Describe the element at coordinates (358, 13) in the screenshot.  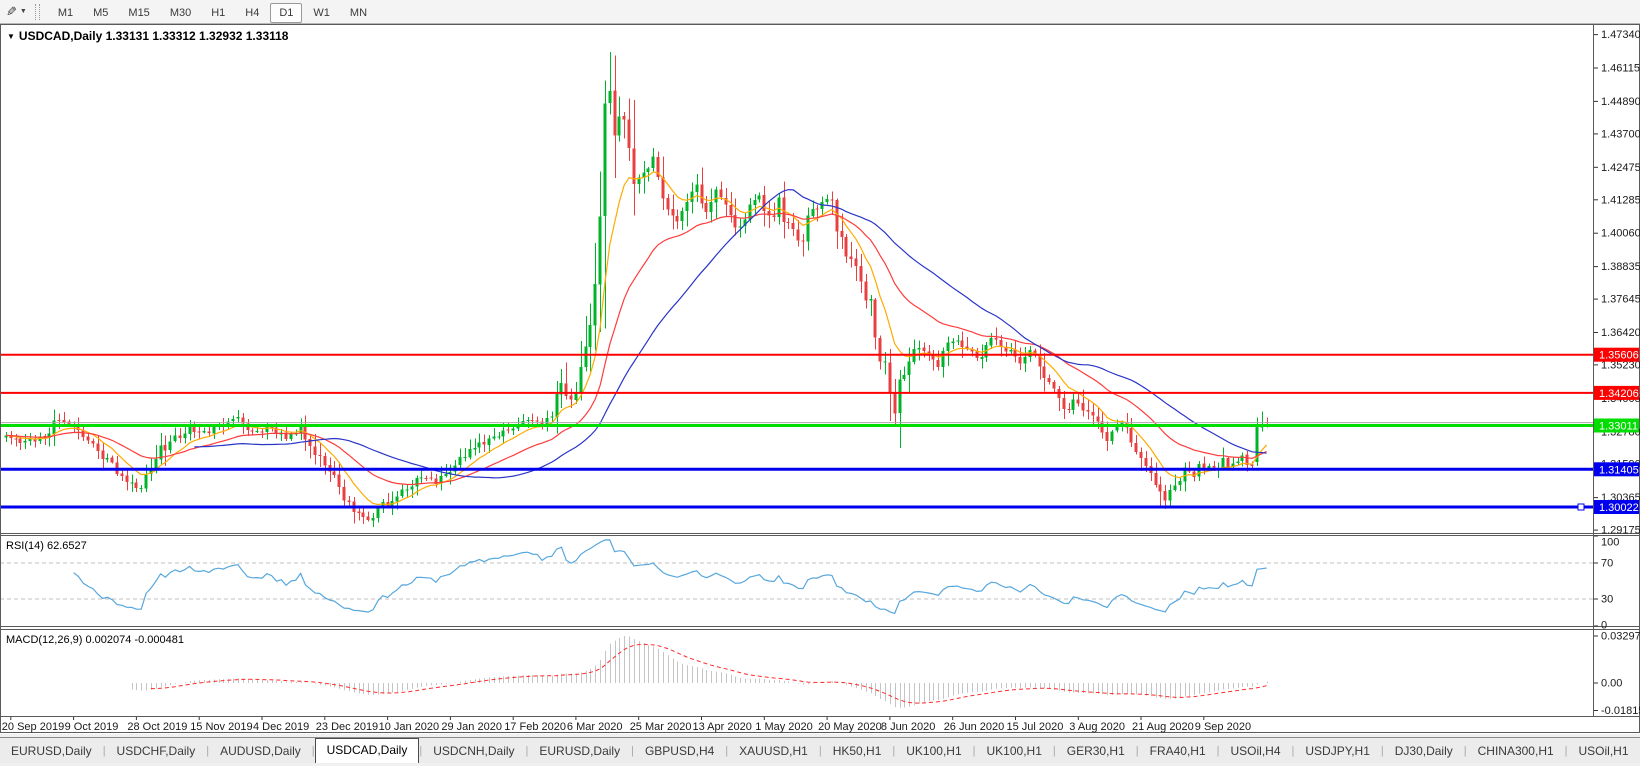
I see `timeframe-button-mn: MN` at that location.